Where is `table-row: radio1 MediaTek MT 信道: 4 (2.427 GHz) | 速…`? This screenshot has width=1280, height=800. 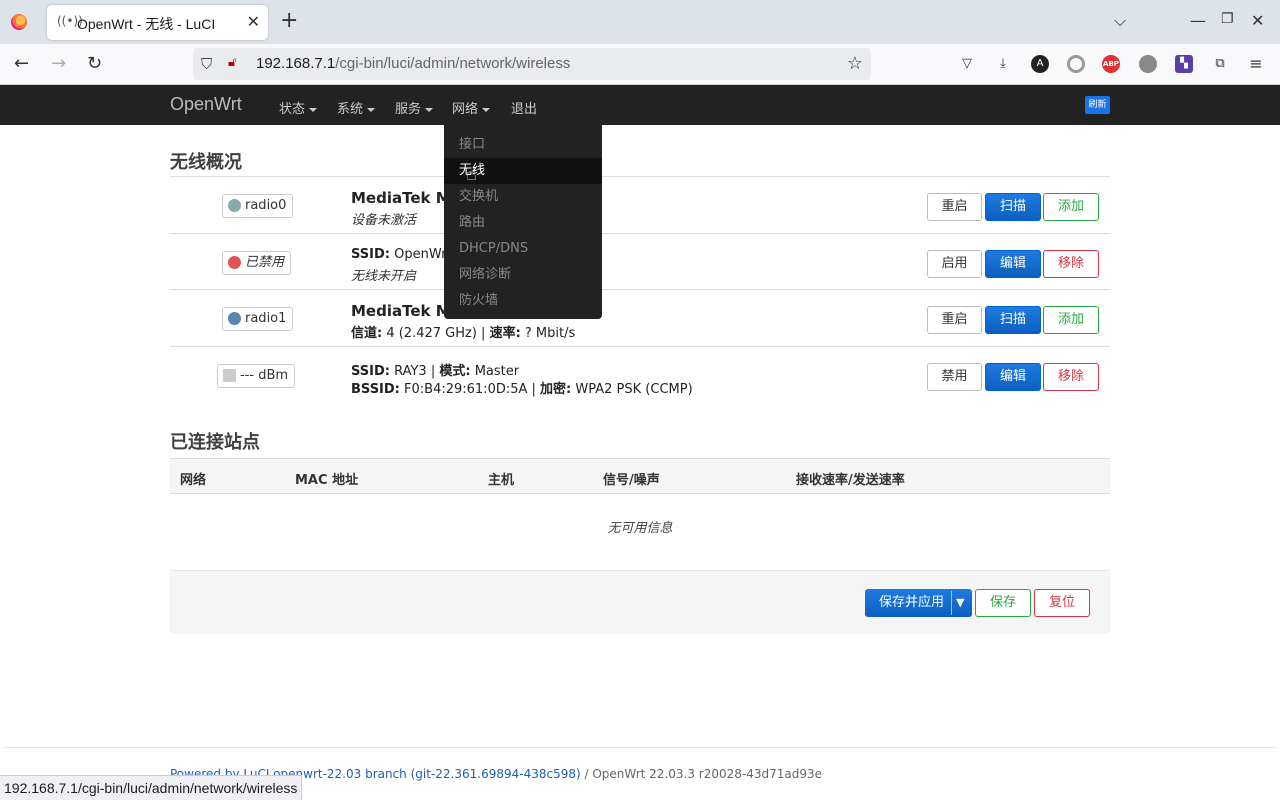
table-row: radio1 MediaTek MT 信道: 4 (2.427 GHz) | 速… is located at coordinates (640, 317).